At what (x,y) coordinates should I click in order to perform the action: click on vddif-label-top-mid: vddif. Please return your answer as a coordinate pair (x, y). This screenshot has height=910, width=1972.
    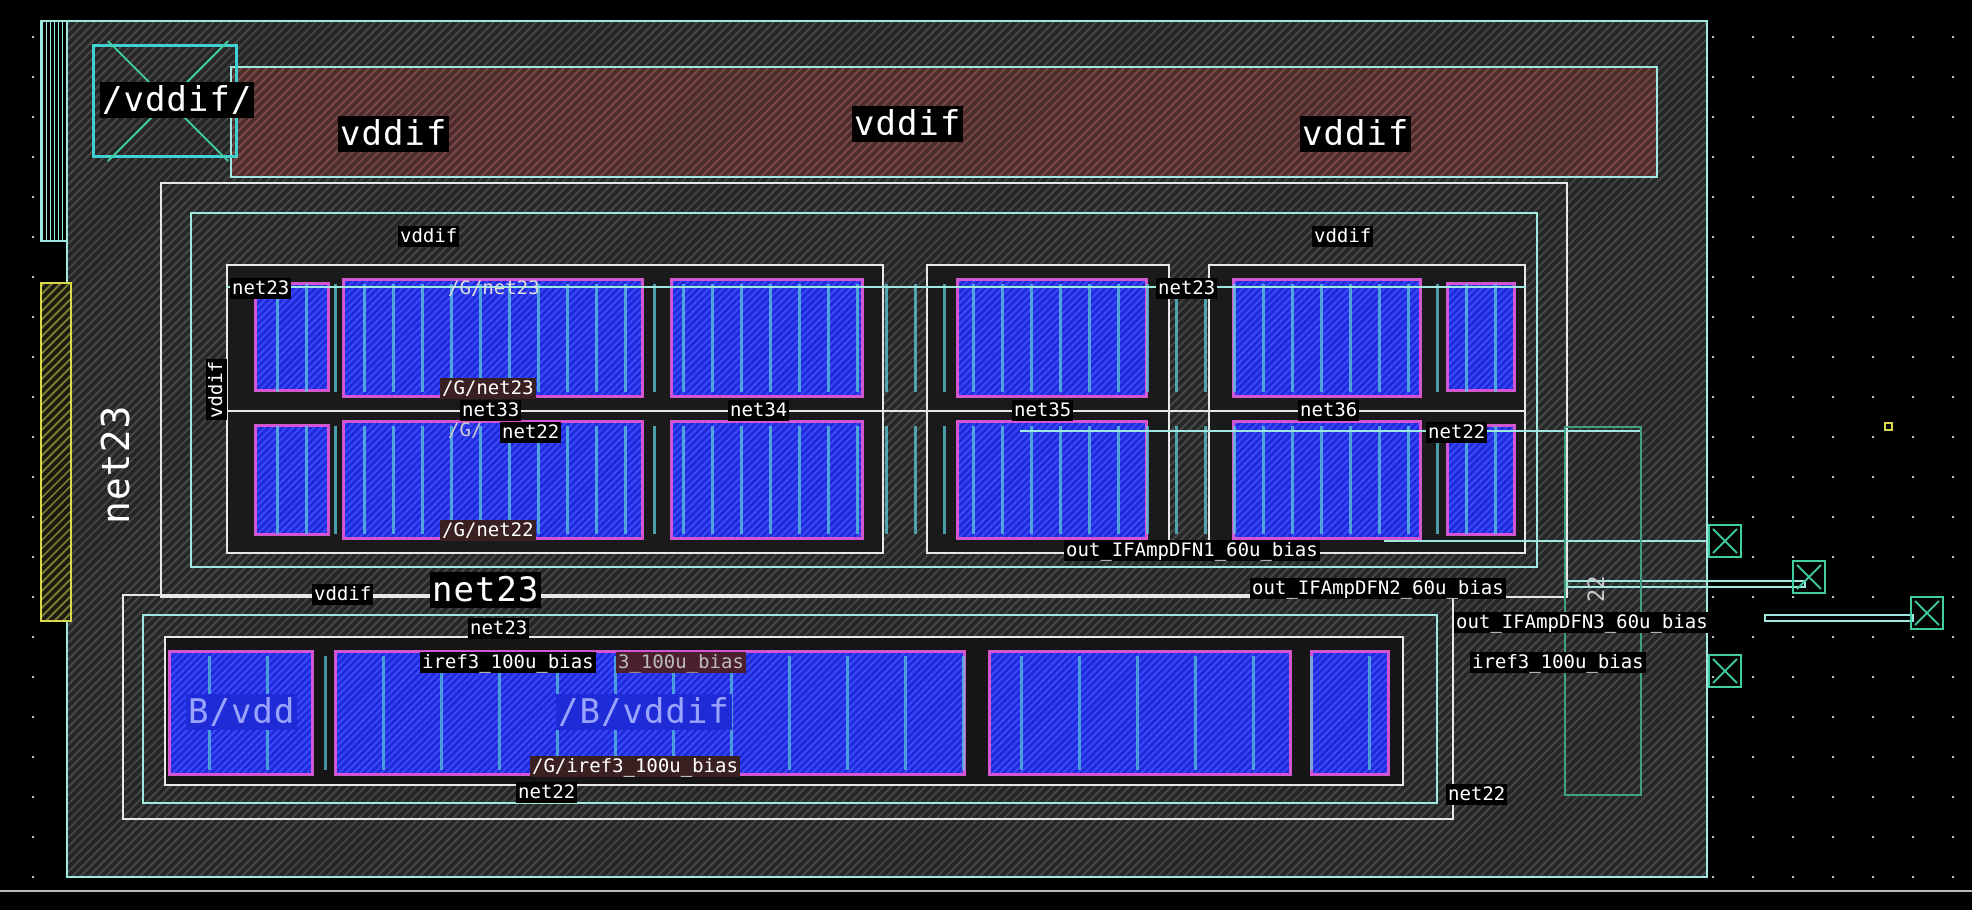
    Looking at the image, I should click on (908, 124).